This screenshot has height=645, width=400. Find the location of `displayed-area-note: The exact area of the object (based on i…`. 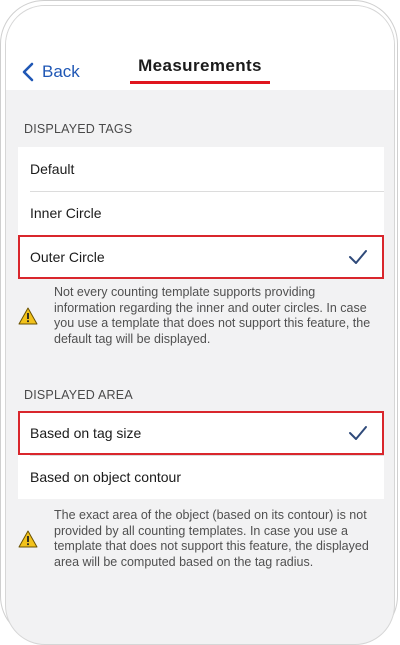

displayed-area-note: The exact area of the object (based on i… is located at coordinates (201, 539).